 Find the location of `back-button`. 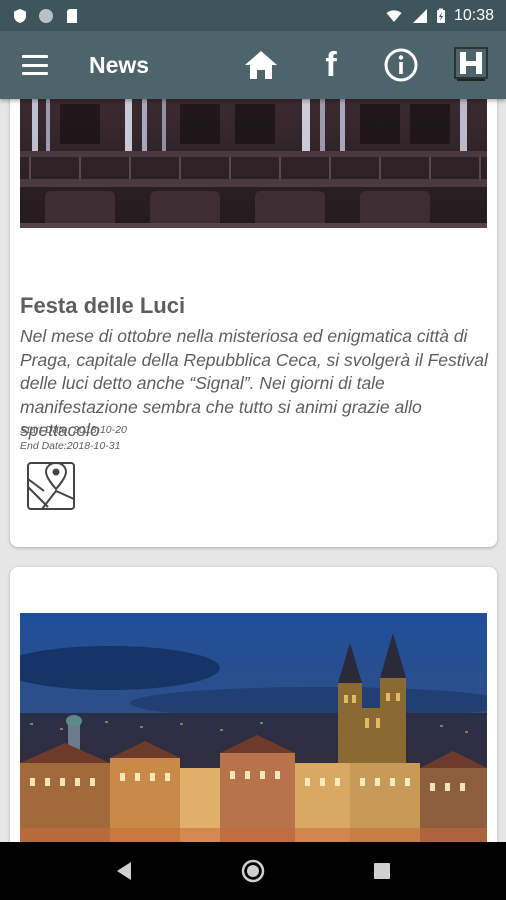

back-button is located at coordinates (124, 871).